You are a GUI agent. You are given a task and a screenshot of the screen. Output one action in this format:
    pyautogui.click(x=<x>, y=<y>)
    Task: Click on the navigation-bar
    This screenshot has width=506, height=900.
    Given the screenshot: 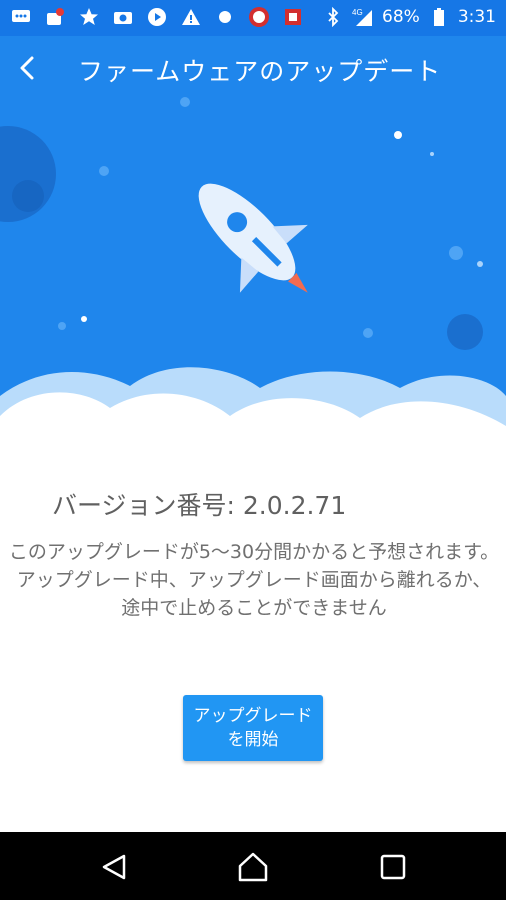 What is the action you would take?
    pyautogui.click(x=253, y=866)
    